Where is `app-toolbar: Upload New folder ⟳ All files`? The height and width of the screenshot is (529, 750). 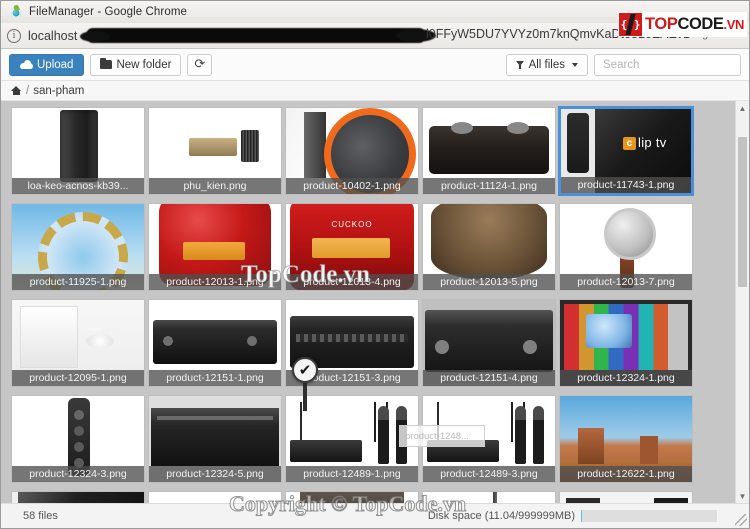 app-toolbar: Upload New folder ⟳ All files is located at coordinates (375, 65).